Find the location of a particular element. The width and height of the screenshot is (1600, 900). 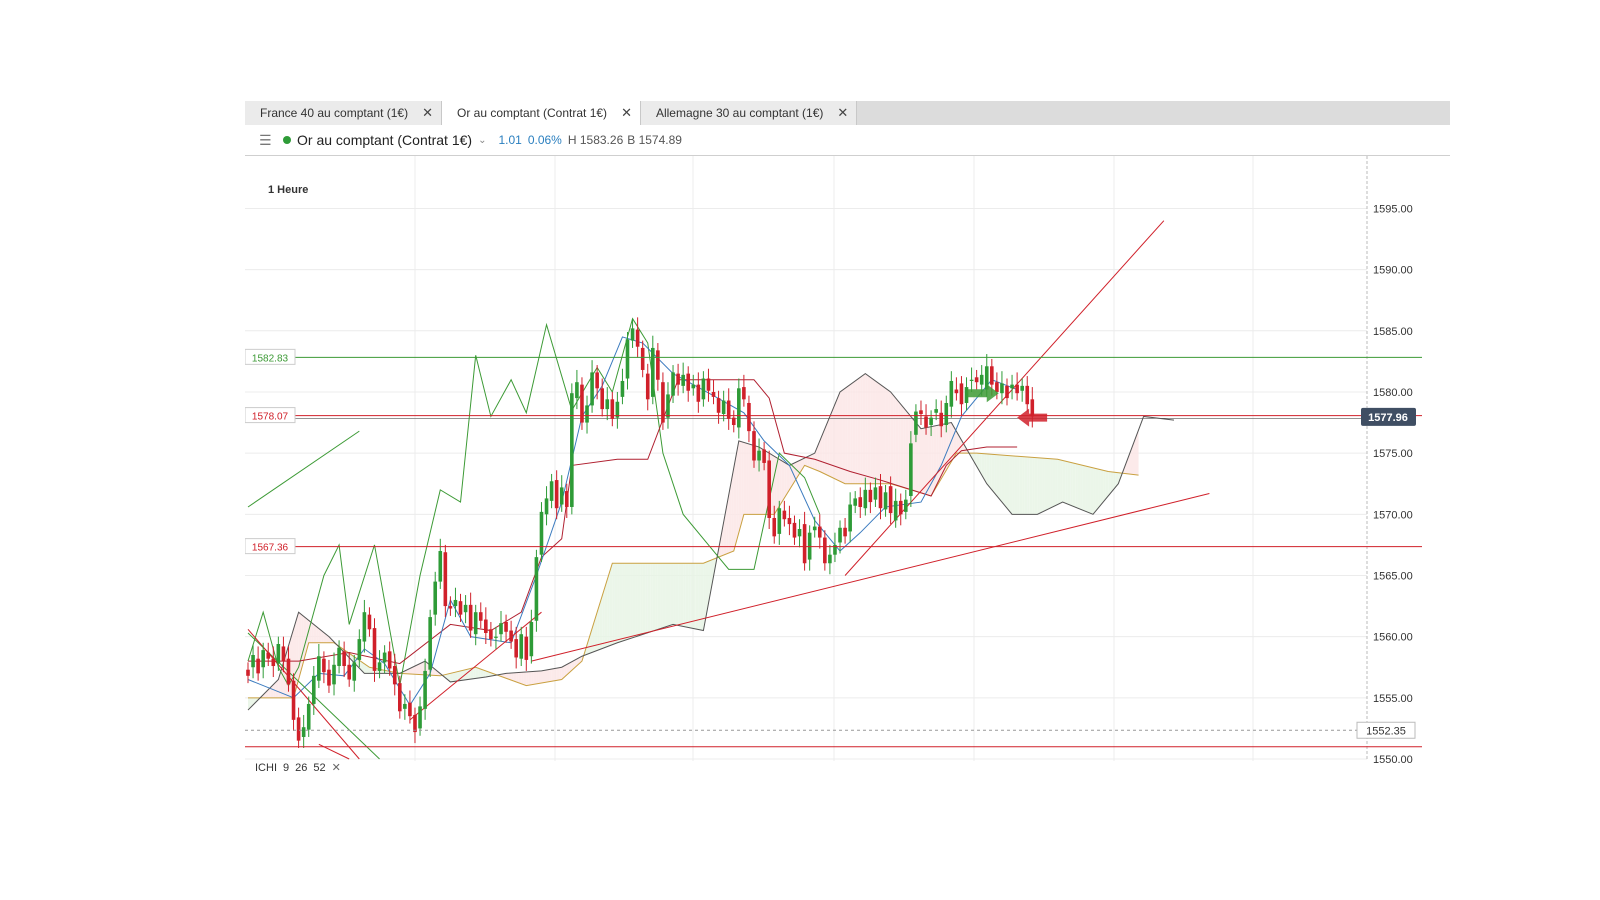

instrument-name: Or au comptant (Contrat 1€) is located at coordinates (384, 140).